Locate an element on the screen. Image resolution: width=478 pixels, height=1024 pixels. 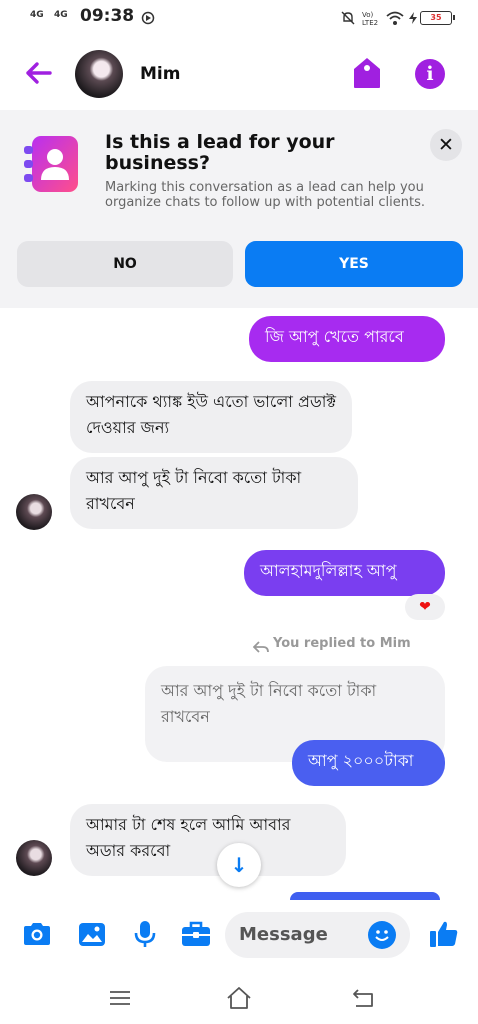
contact-book-icon is located at coordinates (51, 164).